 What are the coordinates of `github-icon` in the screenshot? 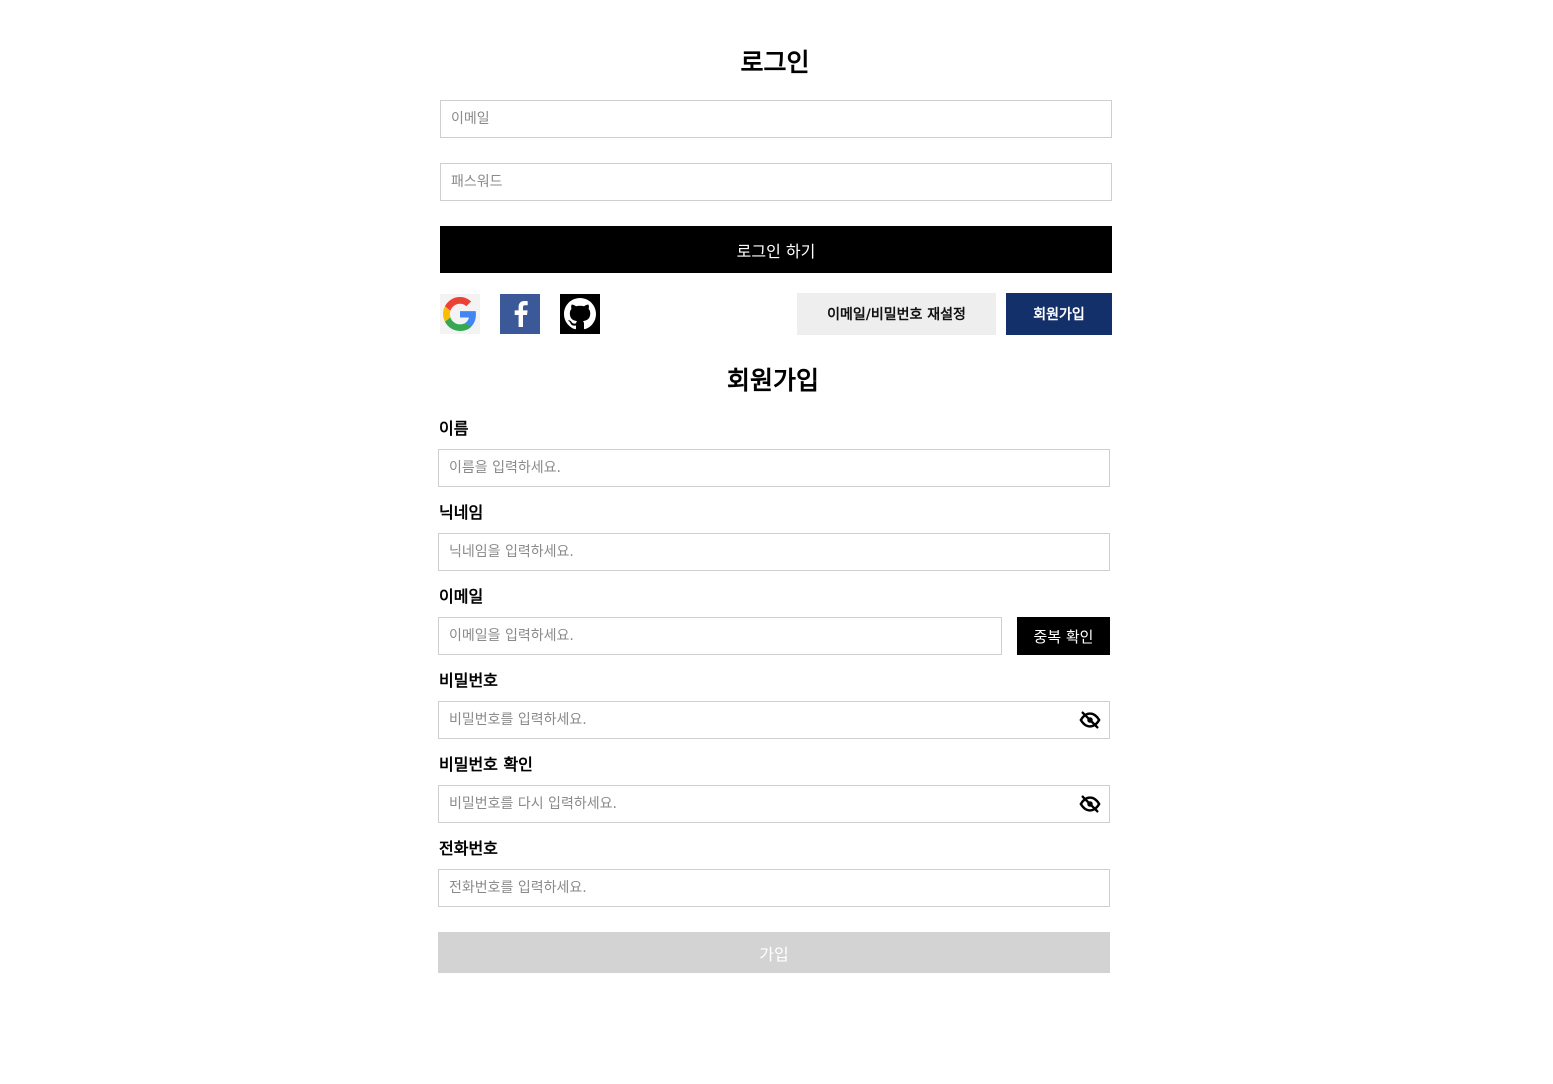 It's located at (580, 314).